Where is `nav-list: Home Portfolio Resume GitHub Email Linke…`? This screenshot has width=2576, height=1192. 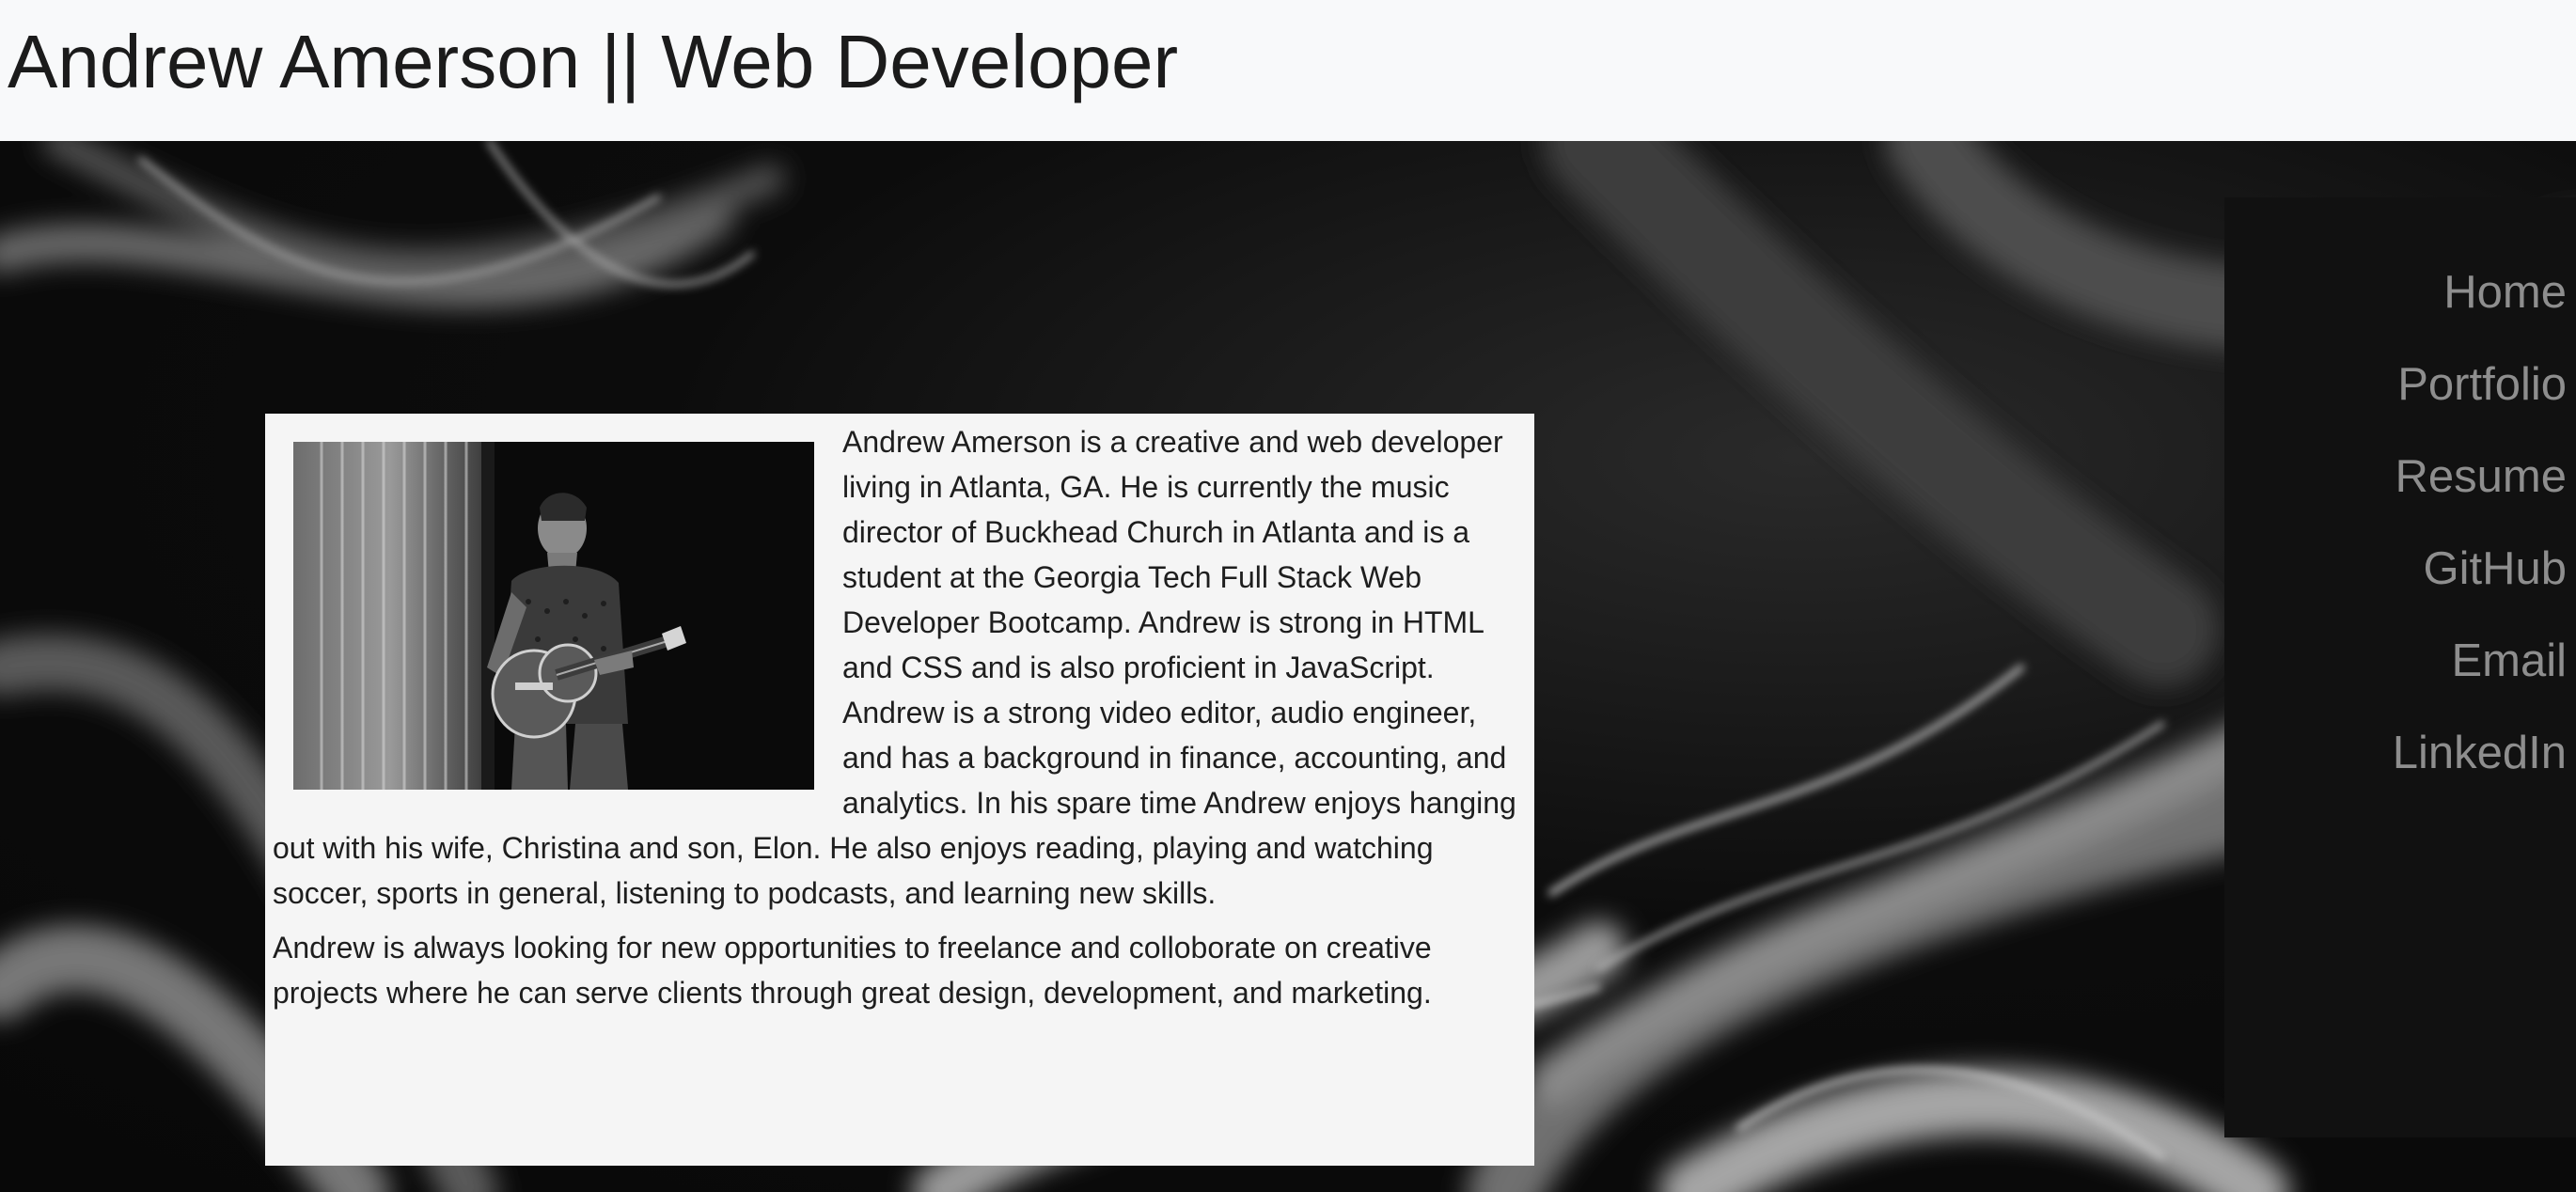
nav-list: Home Portfolio Resume GitHub Email Linke… is located at coordinates (2480, 523).